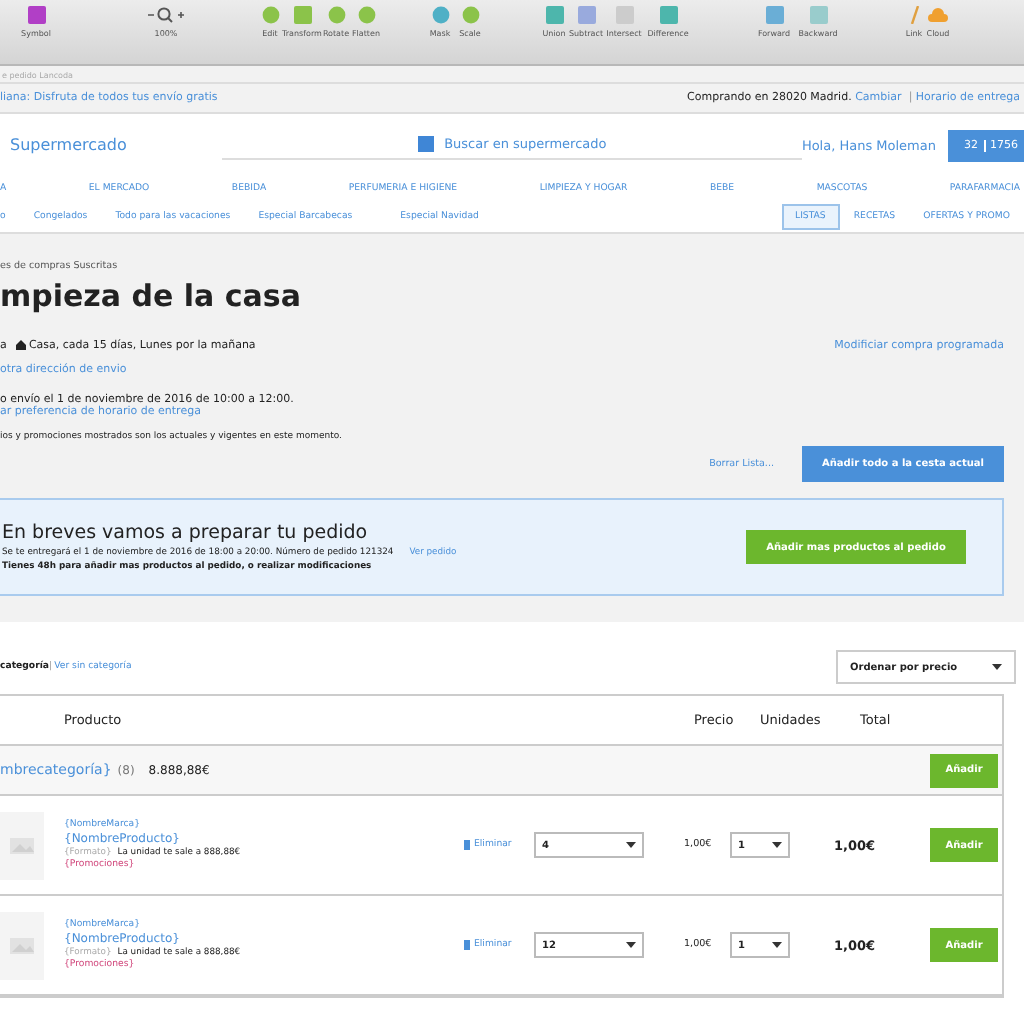  I want to click on logo-text: Supermercado, so click(68, 145).